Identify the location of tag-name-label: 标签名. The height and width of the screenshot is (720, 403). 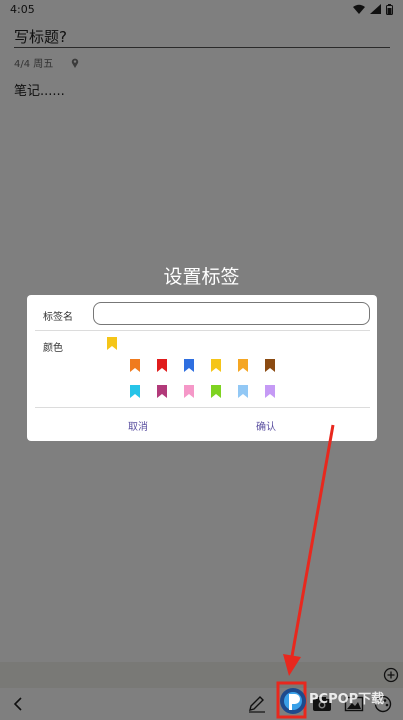
(58, 317).